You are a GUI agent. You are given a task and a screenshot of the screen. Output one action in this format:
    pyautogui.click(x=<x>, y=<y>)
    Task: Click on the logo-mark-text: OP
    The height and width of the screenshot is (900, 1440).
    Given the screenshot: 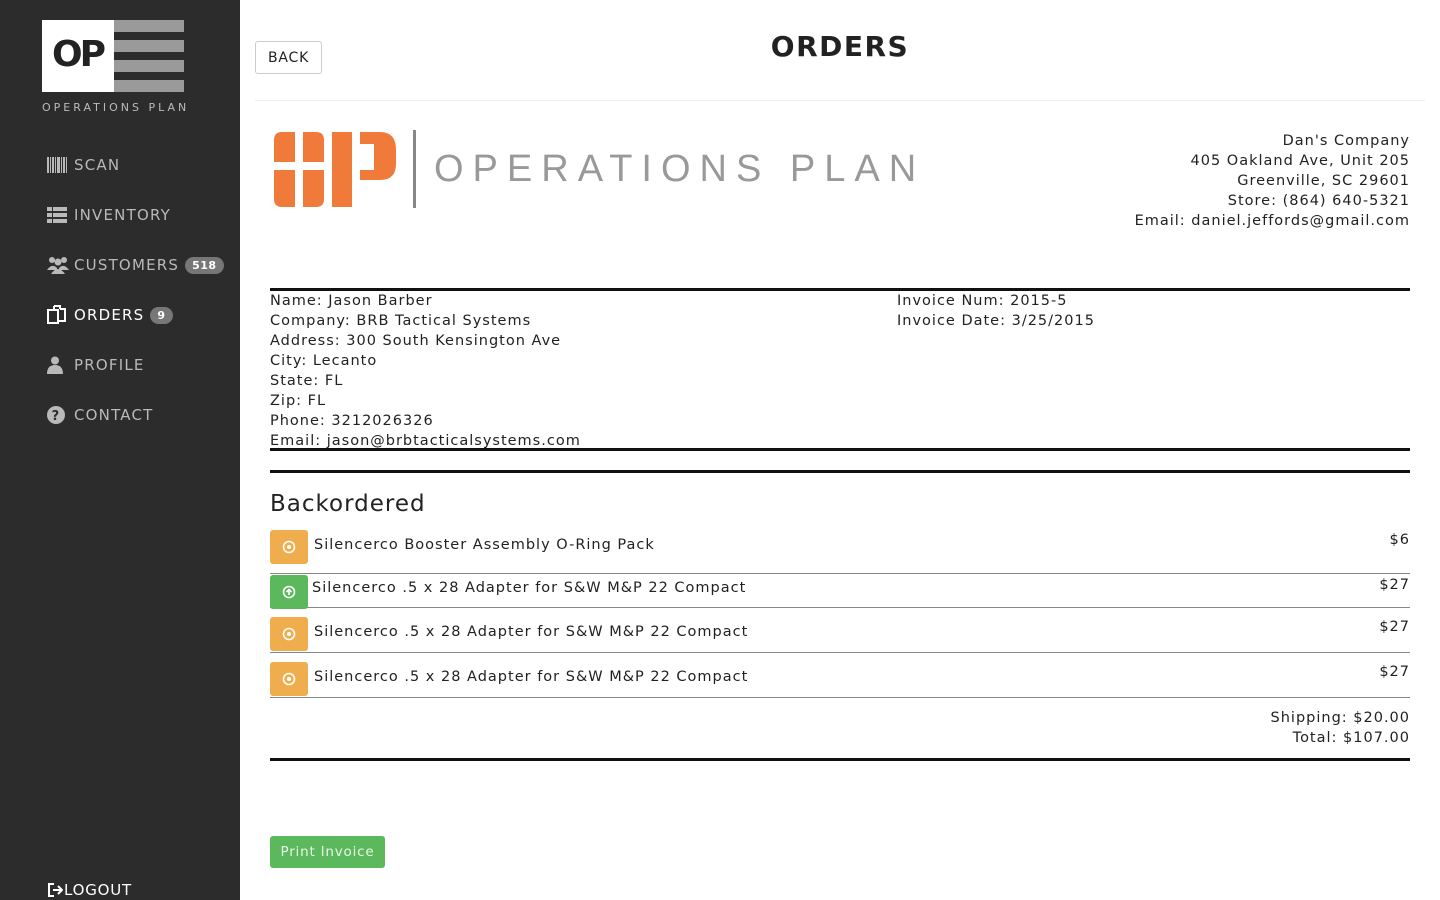 What is the action you would take?
    pyautogui.click(x=79, y=54)
    